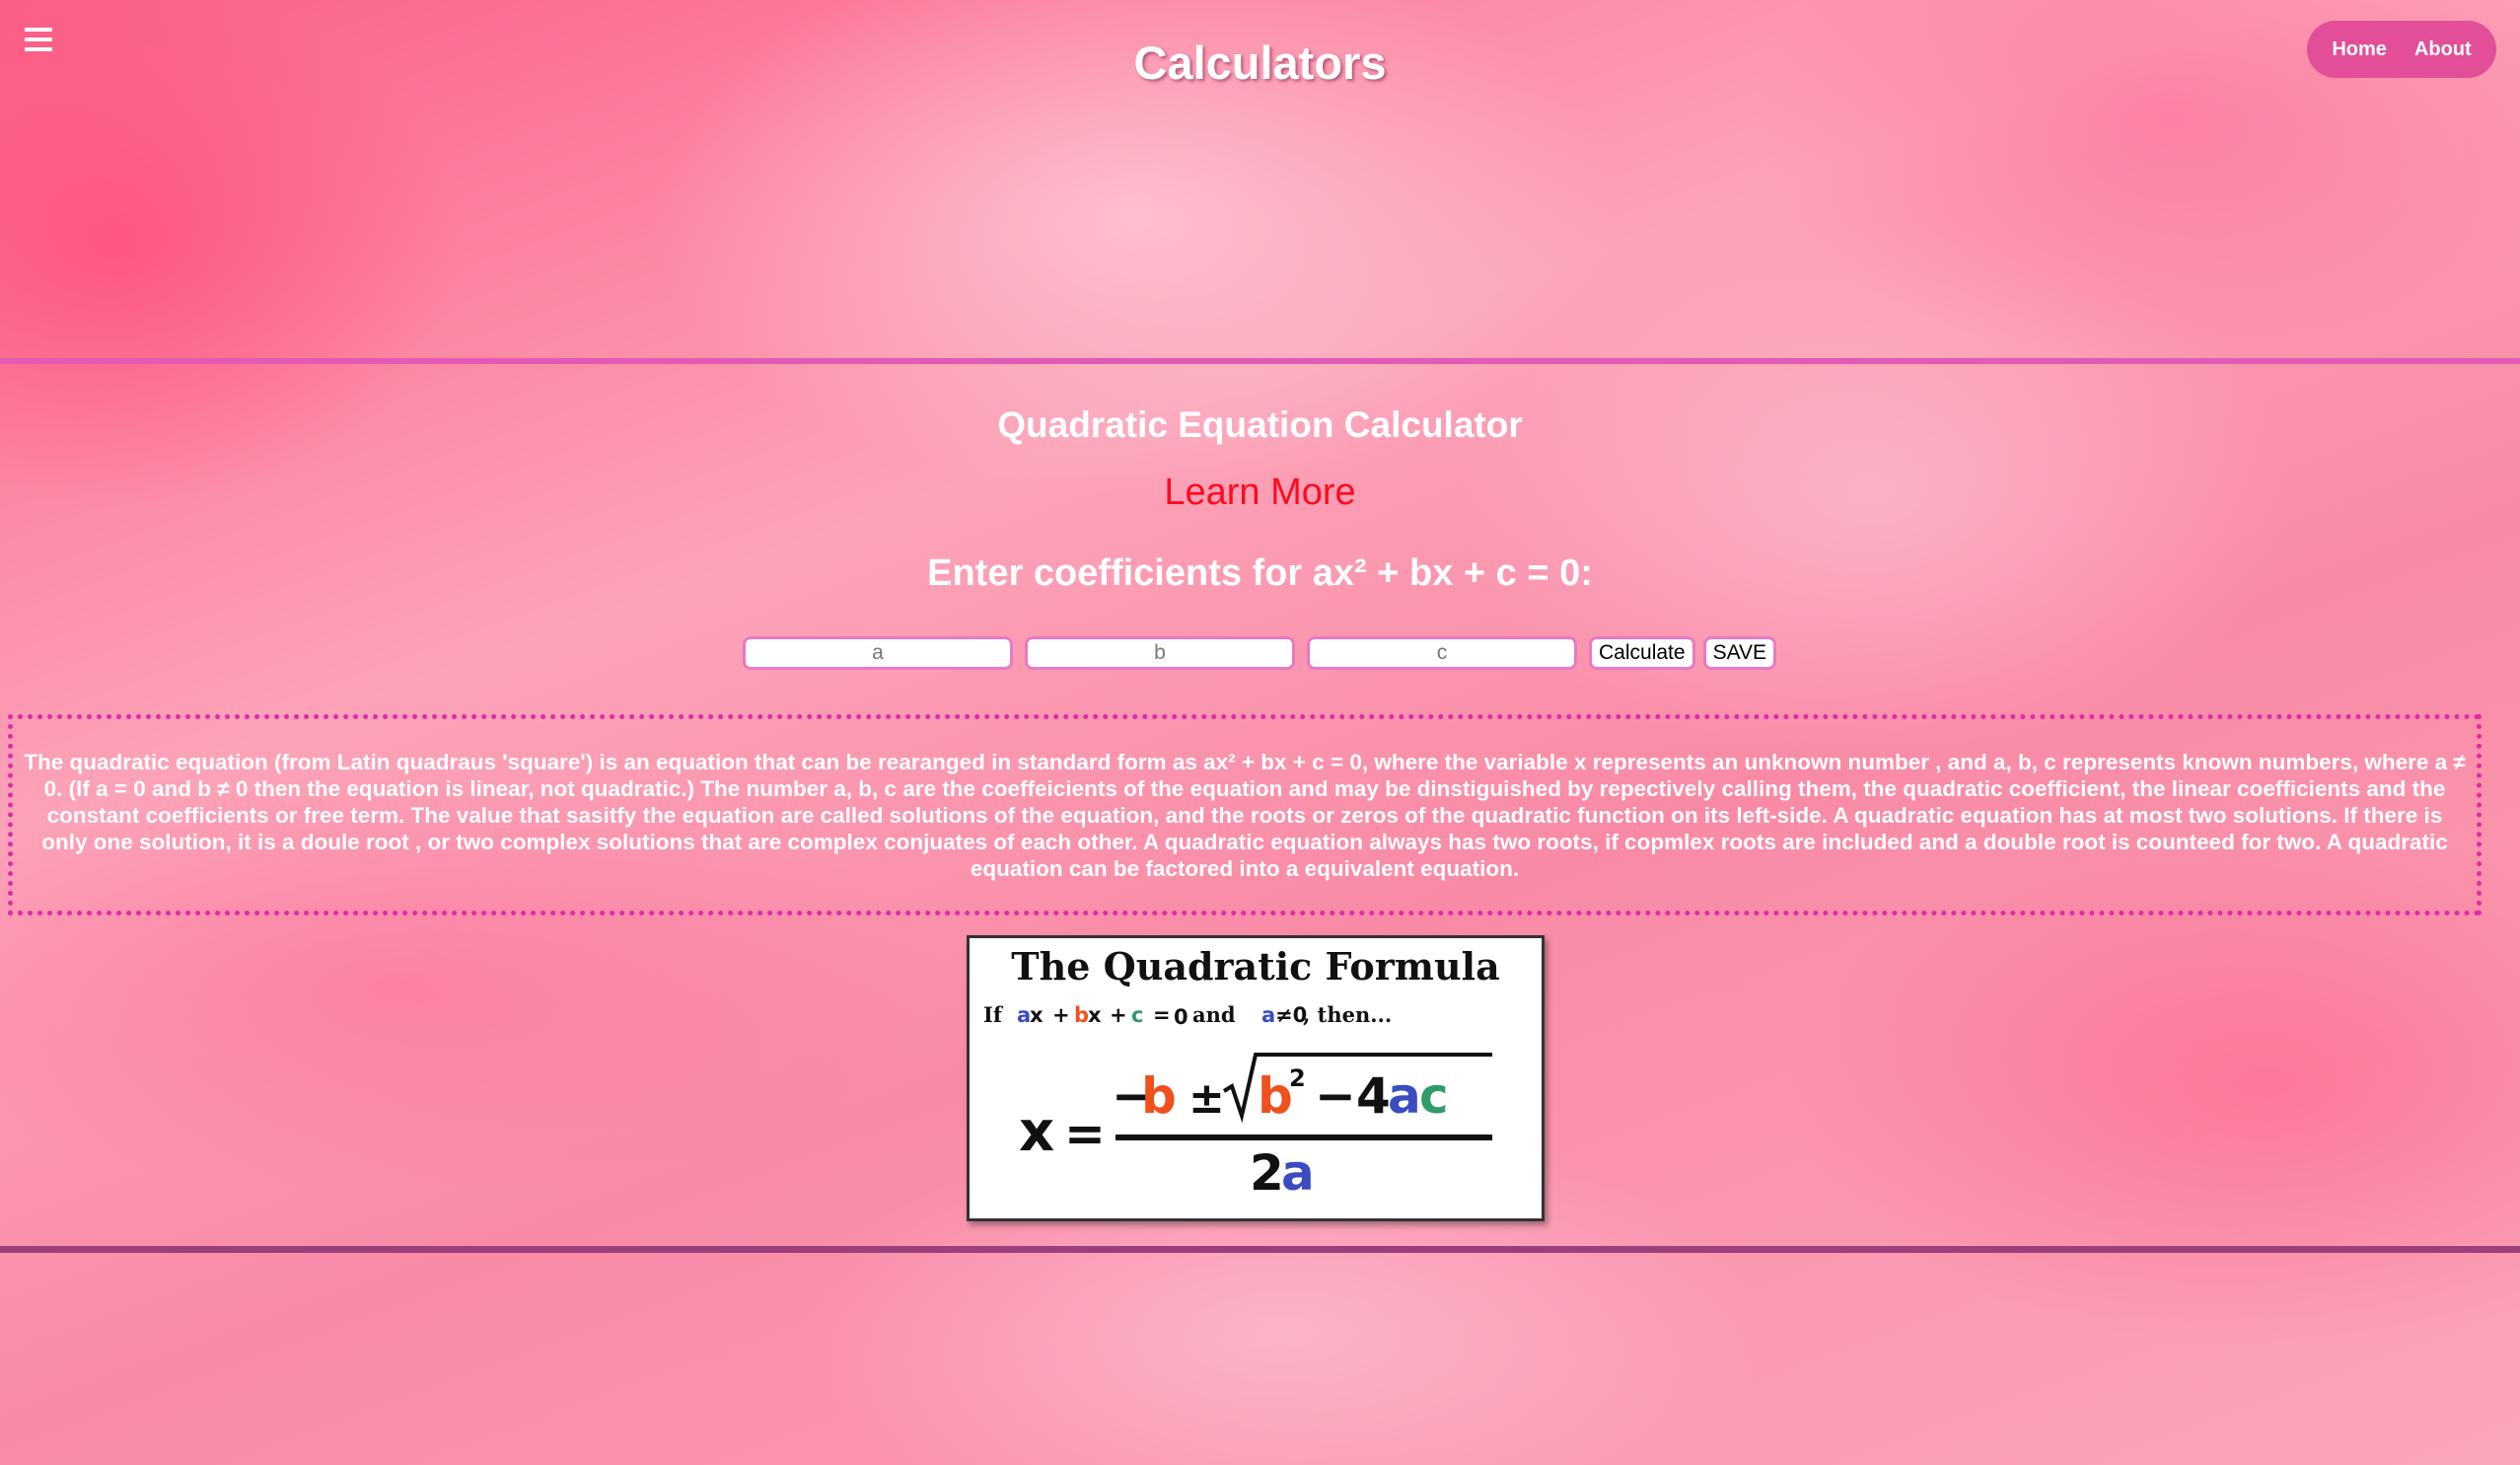 Image resolution: width=2520 pixels, height=1465 pixels. What do you see at coordinates (1335, 1096) in the screenshot?
I see `formula-minus: −` at bounding box center [1335, 1096].